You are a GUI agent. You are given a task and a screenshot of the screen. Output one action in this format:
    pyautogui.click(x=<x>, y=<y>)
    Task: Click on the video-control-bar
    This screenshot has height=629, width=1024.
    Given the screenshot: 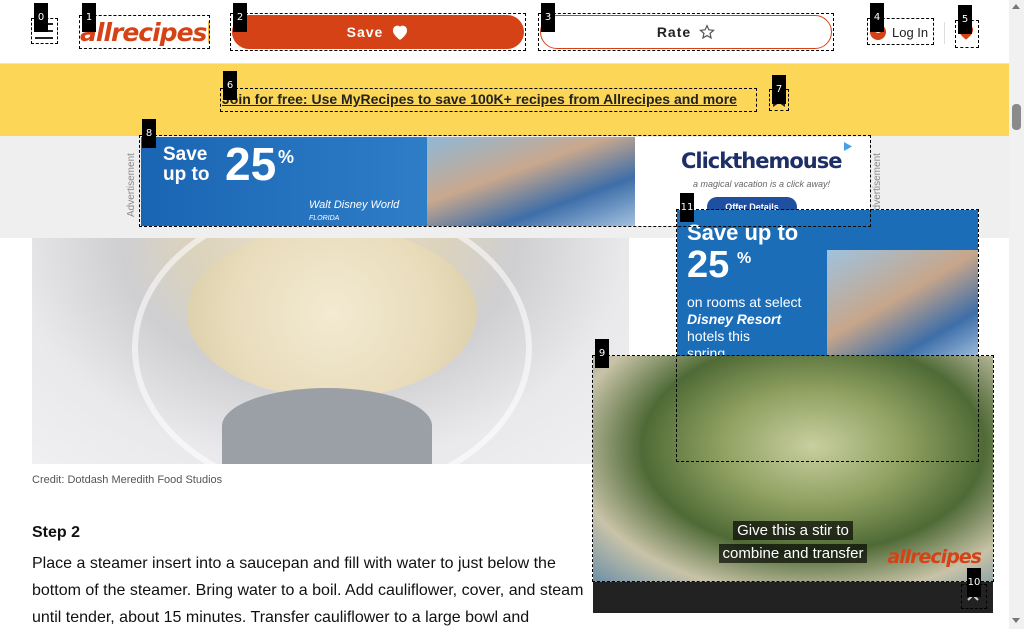 What is the action you would take?
    pyautogui.click(x=793, y=597)
    